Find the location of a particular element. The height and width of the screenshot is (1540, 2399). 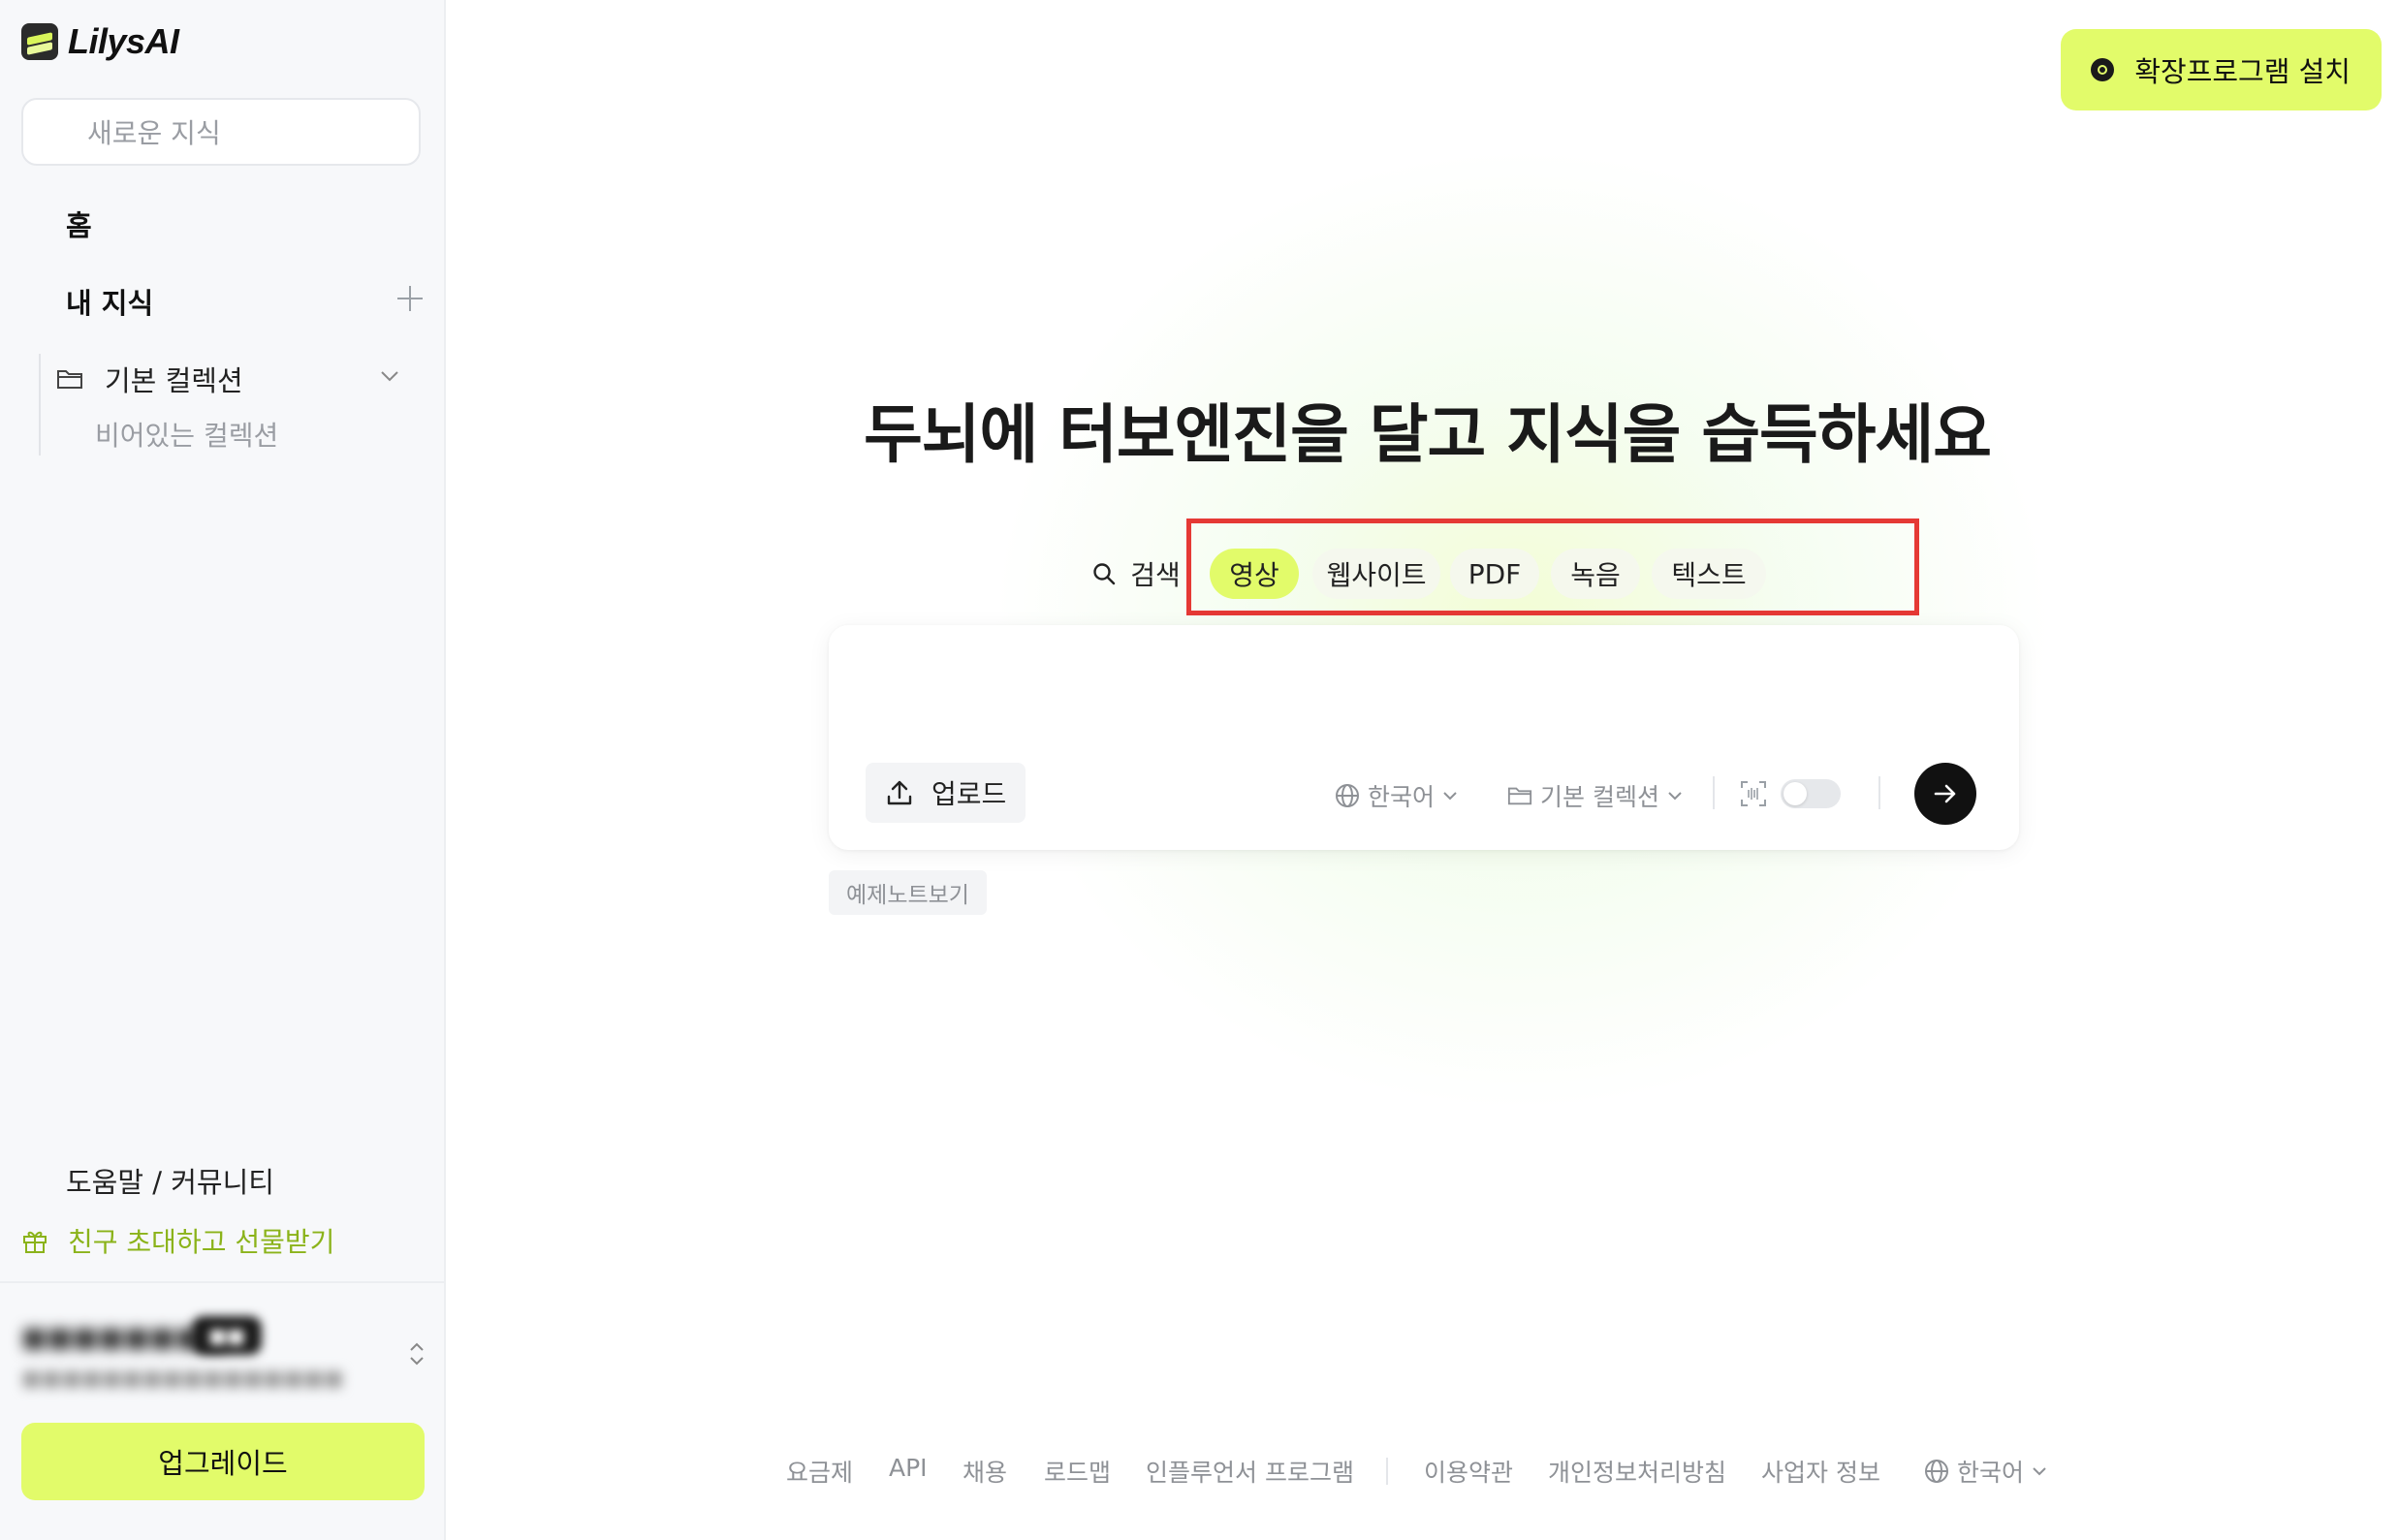

submit-button is located at coordinates (1945, 794).